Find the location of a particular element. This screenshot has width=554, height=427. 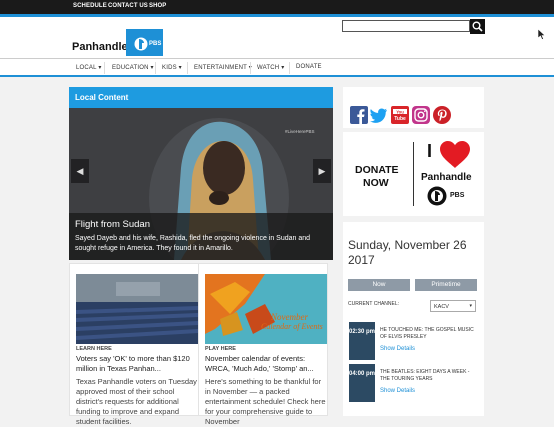

slide-prev-button: ◀ is located at coordinates (80, 171).